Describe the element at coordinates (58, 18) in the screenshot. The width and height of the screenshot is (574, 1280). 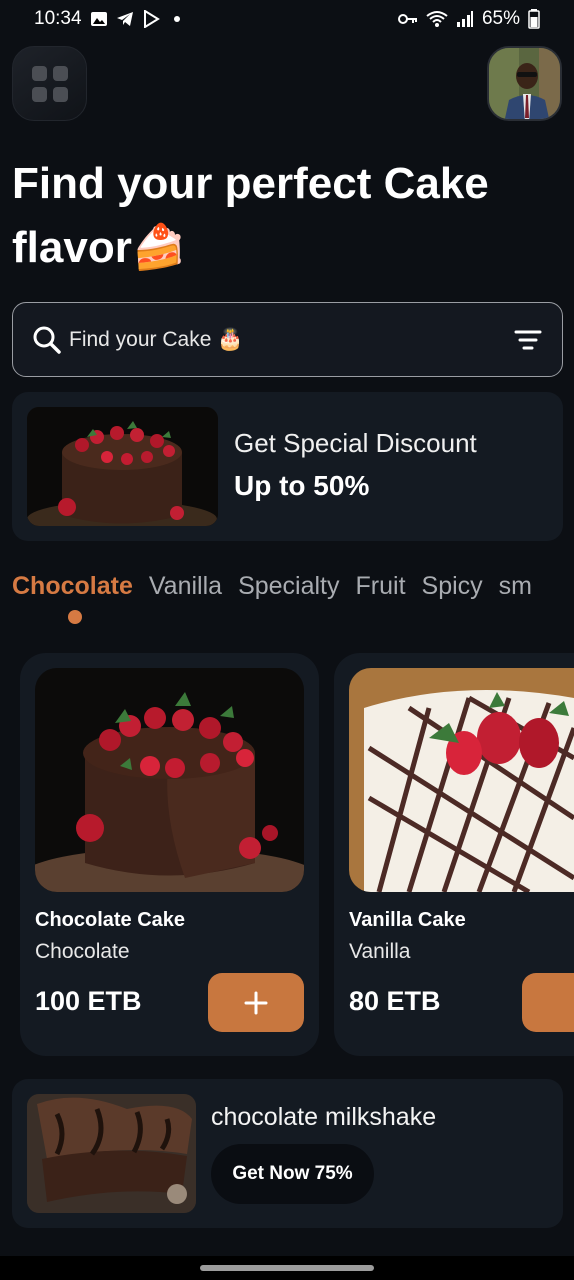
I see `status-time: 10:34` at that location.